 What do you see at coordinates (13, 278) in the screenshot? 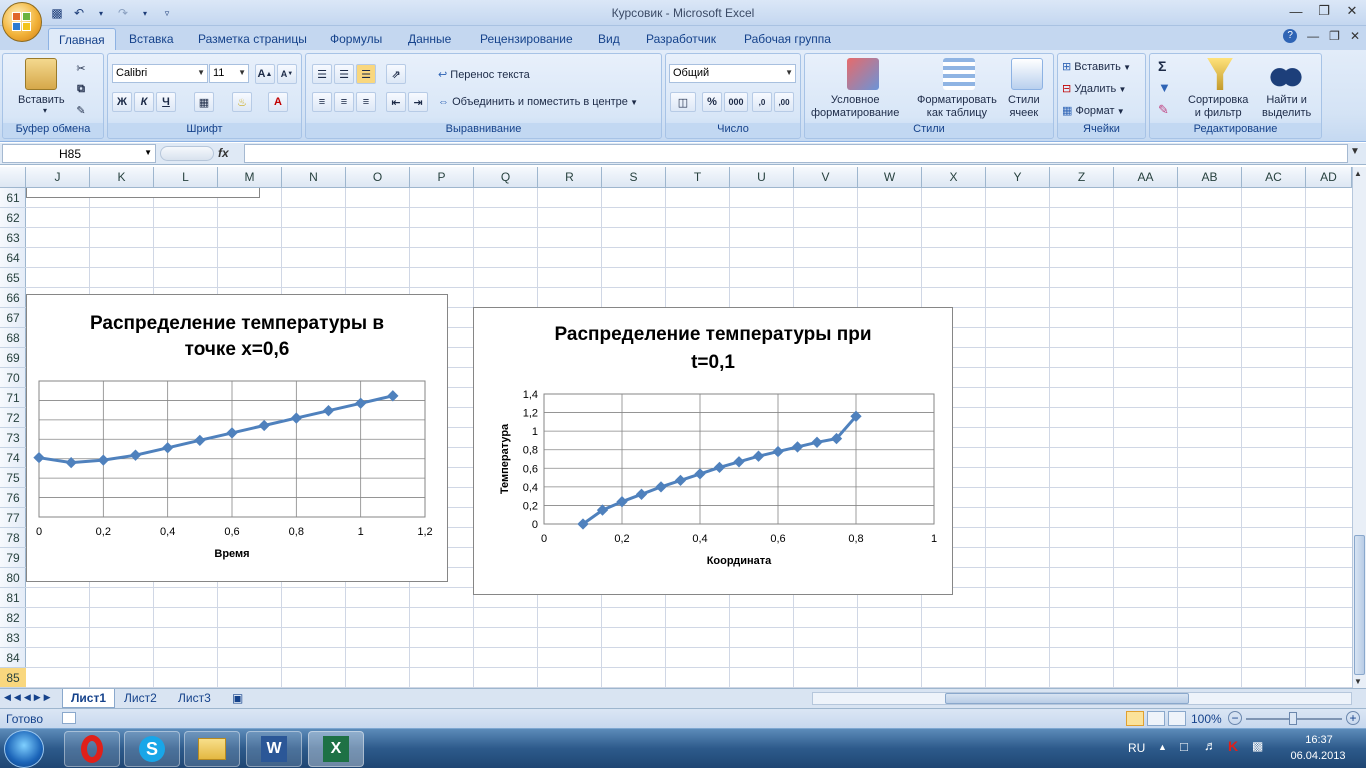
I see `row-header: 65` at bounding box center [13, 278].